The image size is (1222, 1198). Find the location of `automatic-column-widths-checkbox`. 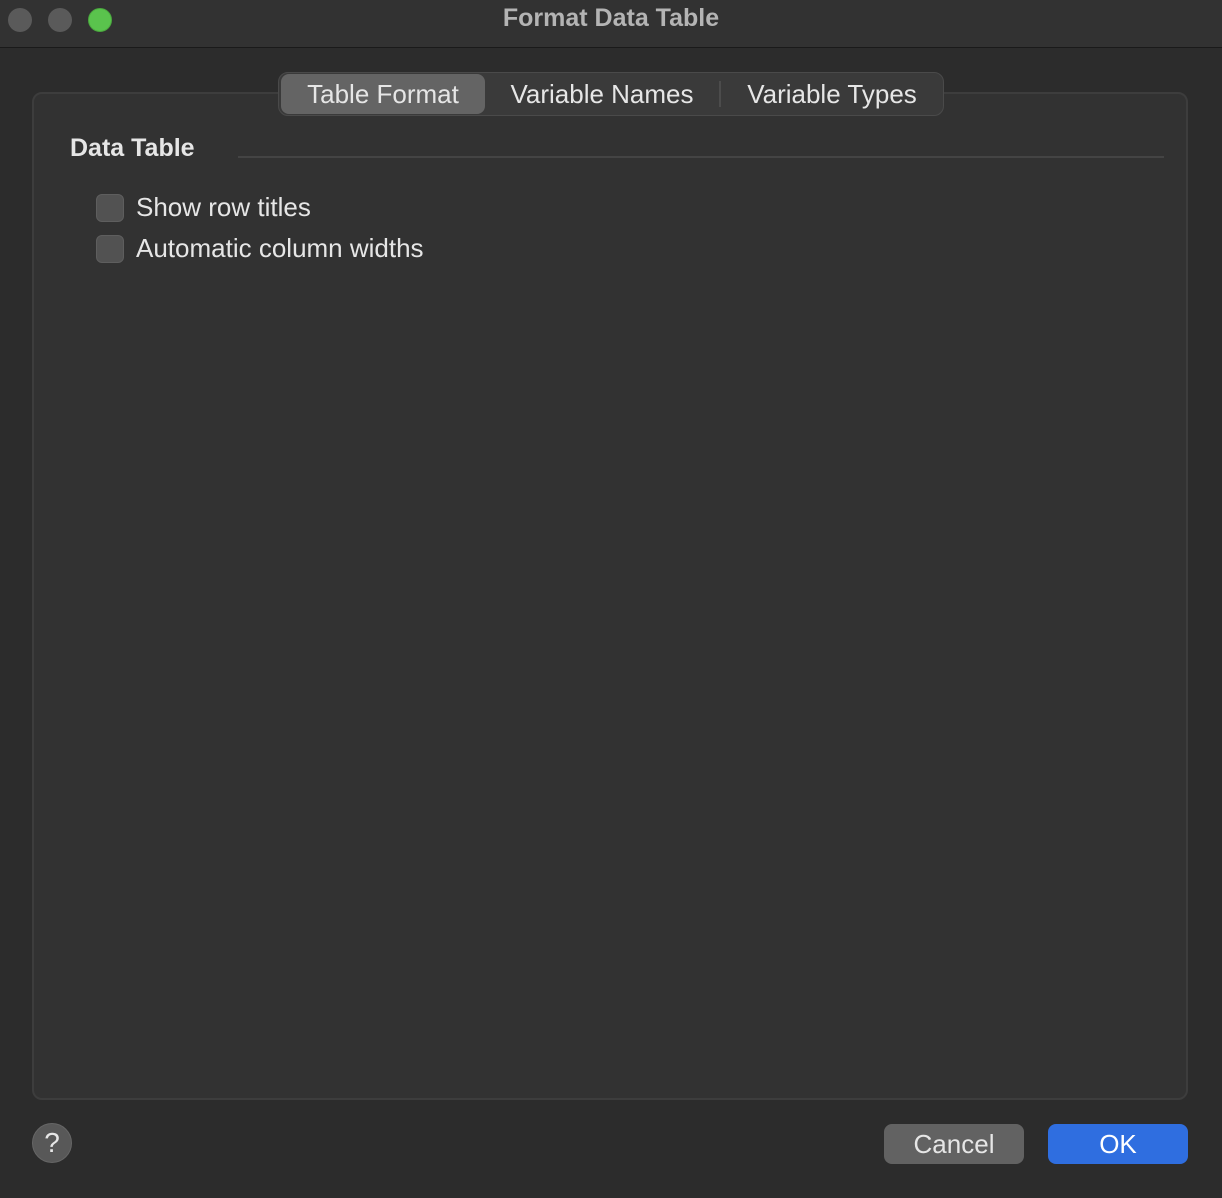

automatic-column-widths-checkbox is located at coordinates (110, 248).